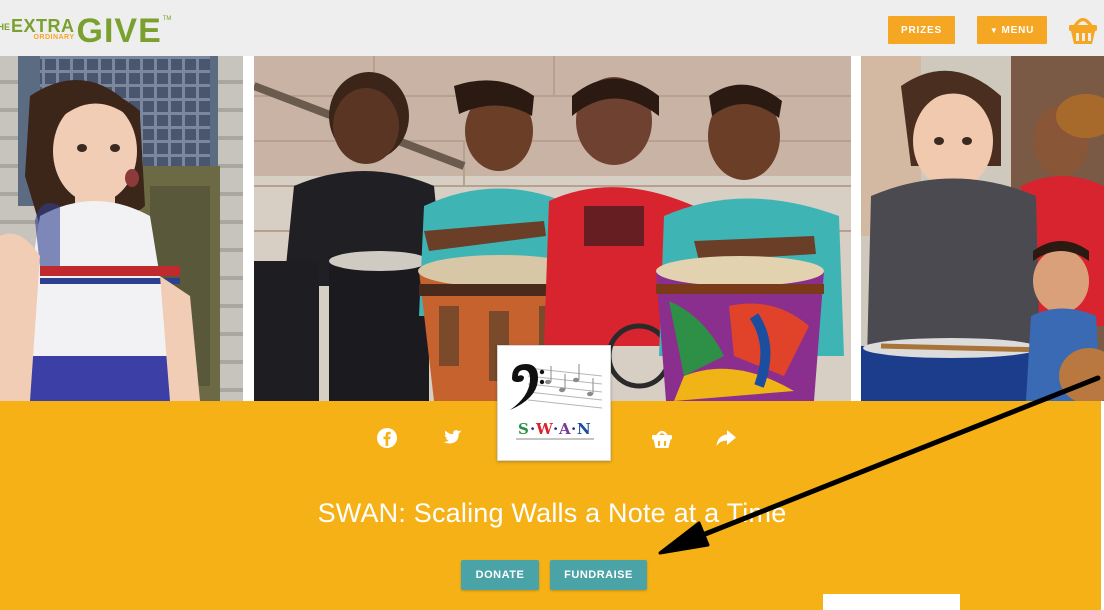  I want to click on svg-text: N, so click(584, 429).